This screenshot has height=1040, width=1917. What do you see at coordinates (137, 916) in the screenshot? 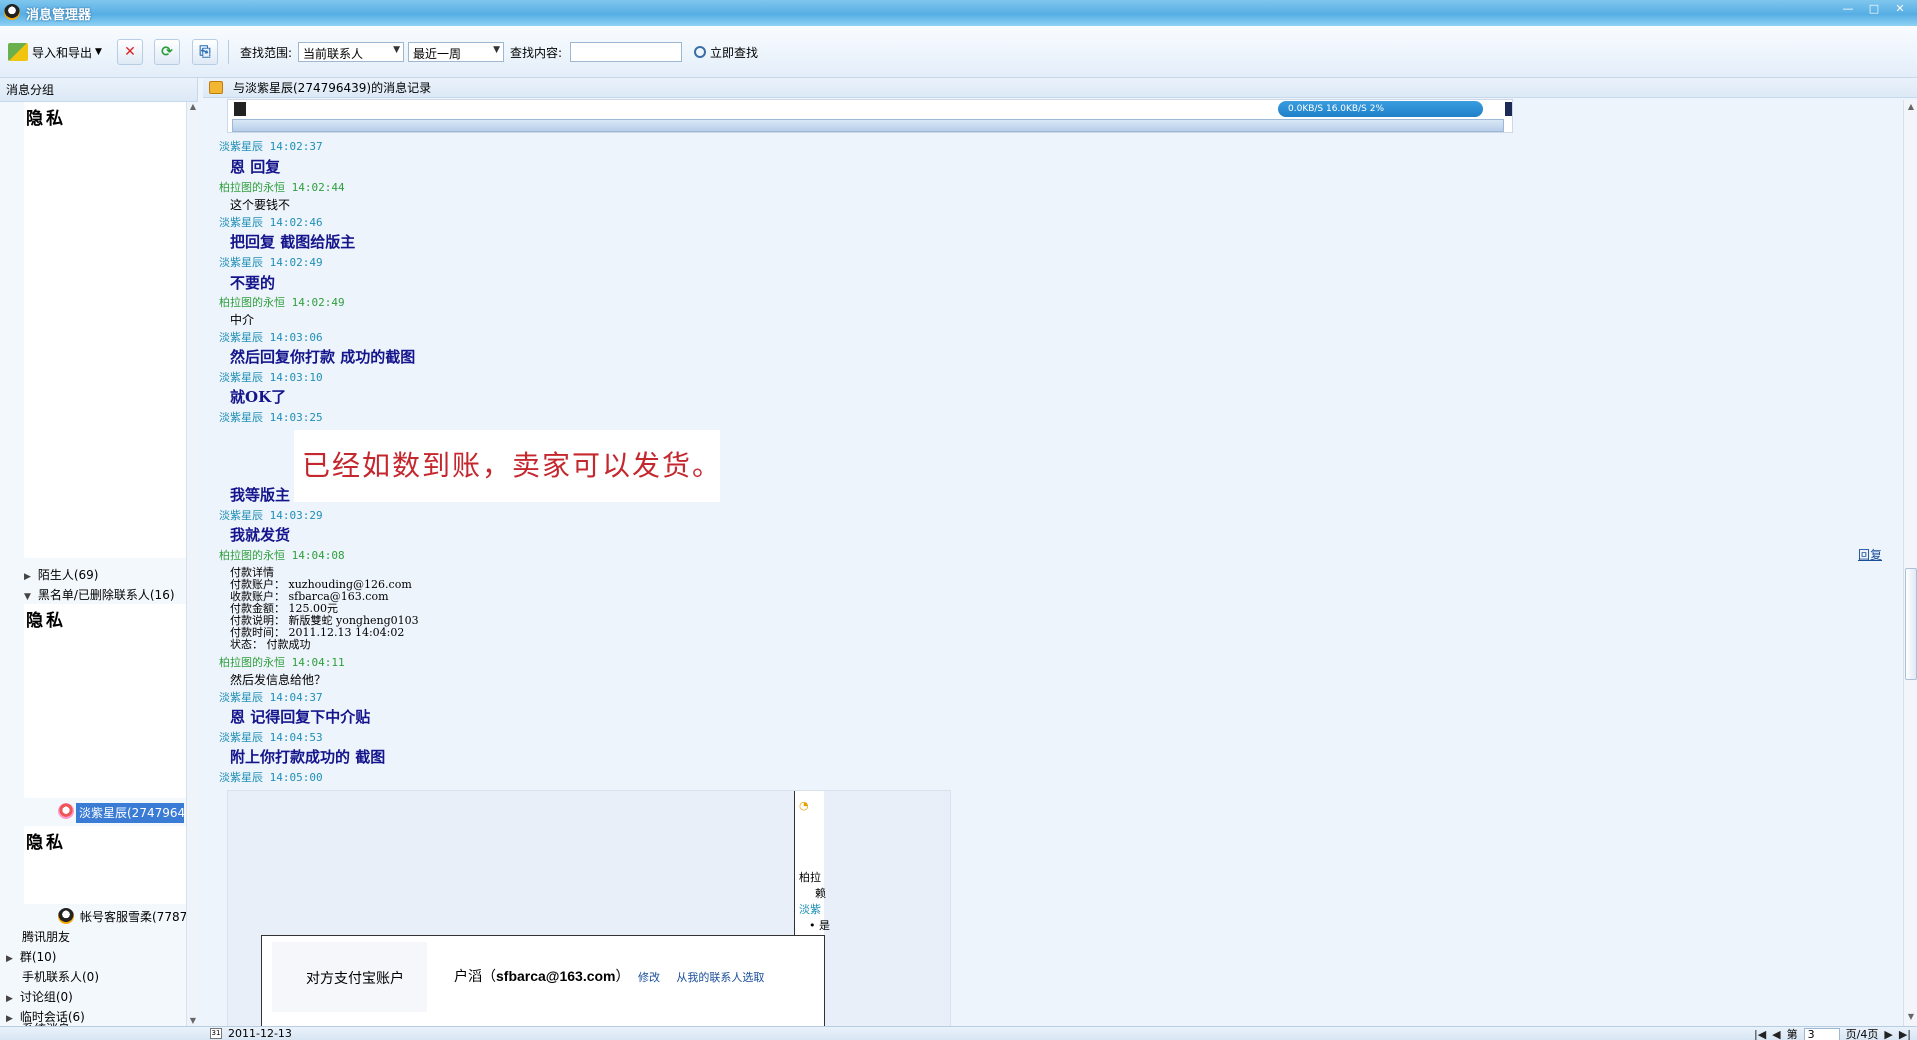
I see `contact-item-service: 帐号客服雪柔(77873` at bounding box center [137, 916].